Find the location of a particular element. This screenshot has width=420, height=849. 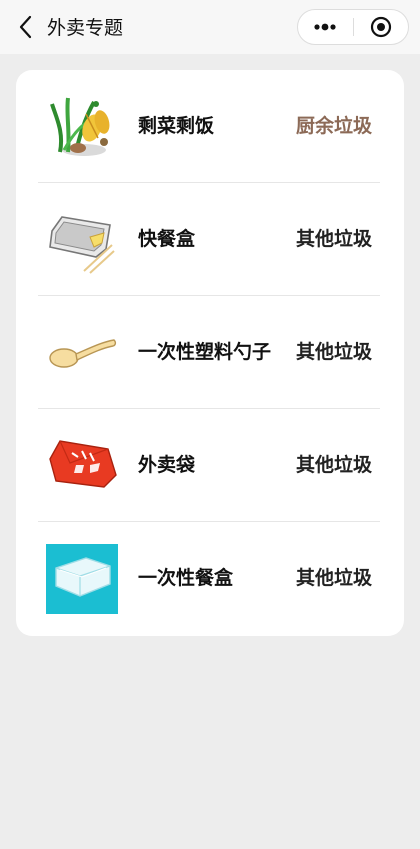

close-miniprogram-button is located at coordinates (380, 27).